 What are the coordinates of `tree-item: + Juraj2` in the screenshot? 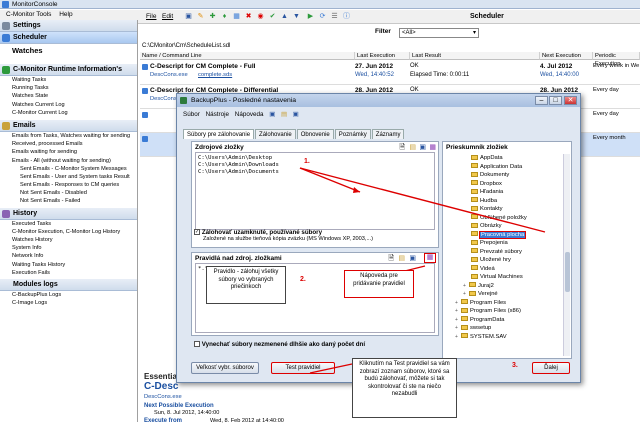 It's located at (502, 286).